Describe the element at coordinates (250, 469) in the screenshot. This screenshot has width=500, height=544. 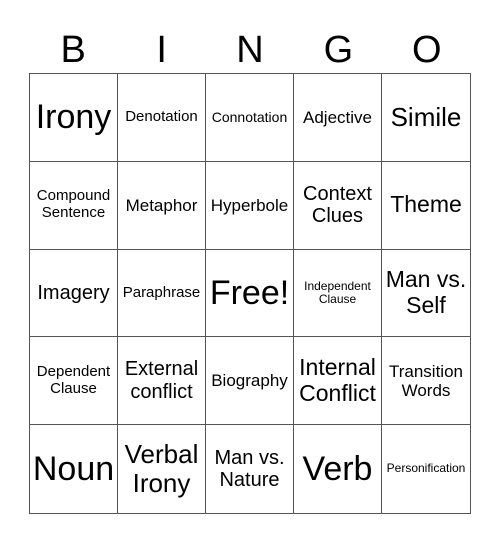
I see `bingo-cell: Man vs. Nature` at that location.